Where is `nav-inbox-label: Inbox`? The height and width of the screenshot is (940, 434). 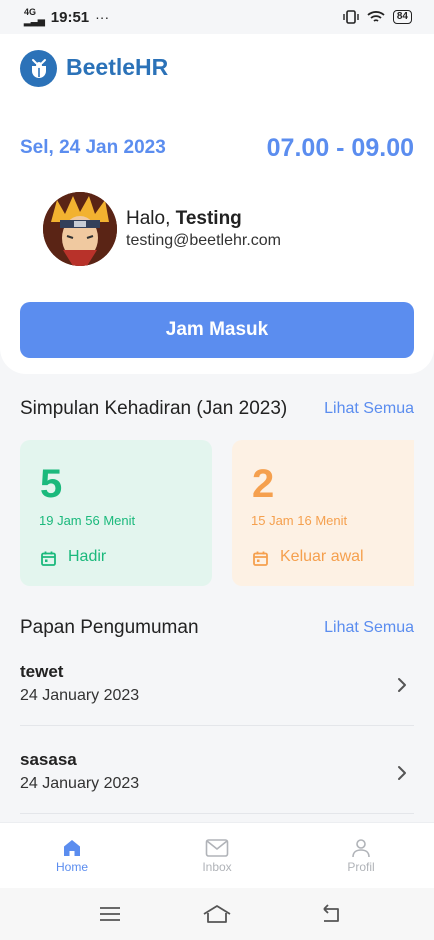 nav-inbox-label: Inbox is located at coordinates (217, 867).